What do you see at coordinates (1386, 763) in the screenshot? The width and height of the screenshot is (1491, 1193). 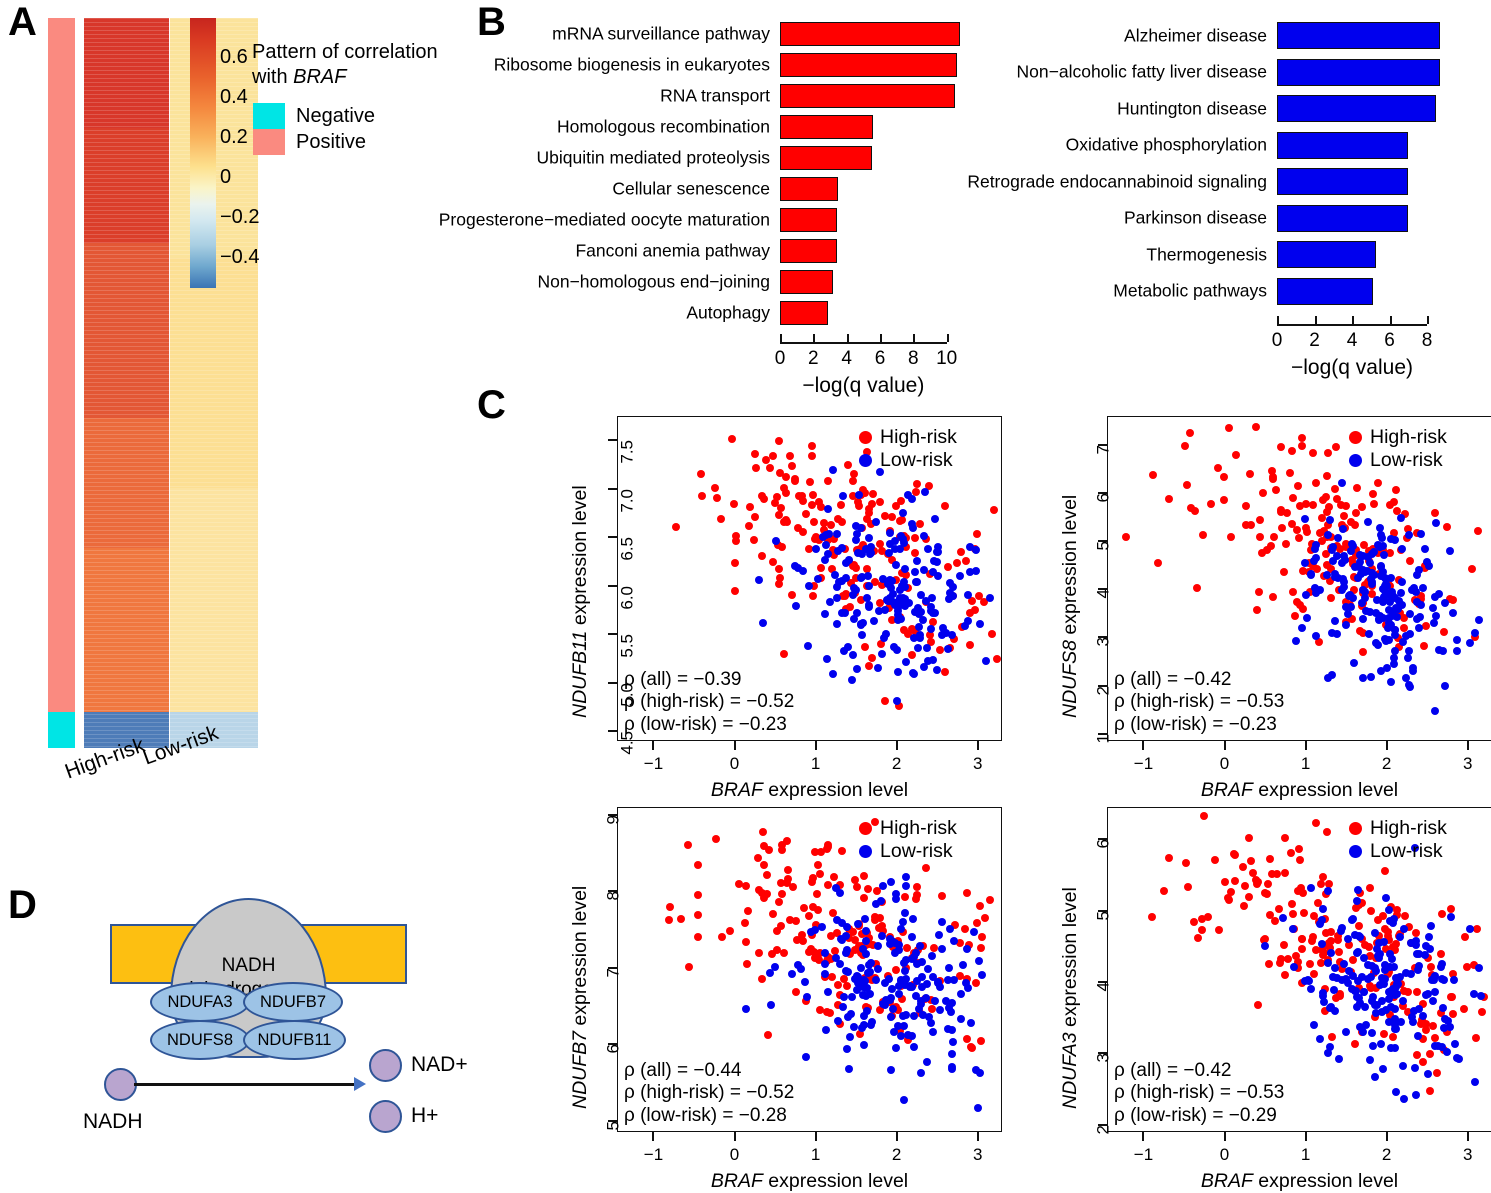 I see `x-tick-label: 2` at bounding box center [1386, 763].